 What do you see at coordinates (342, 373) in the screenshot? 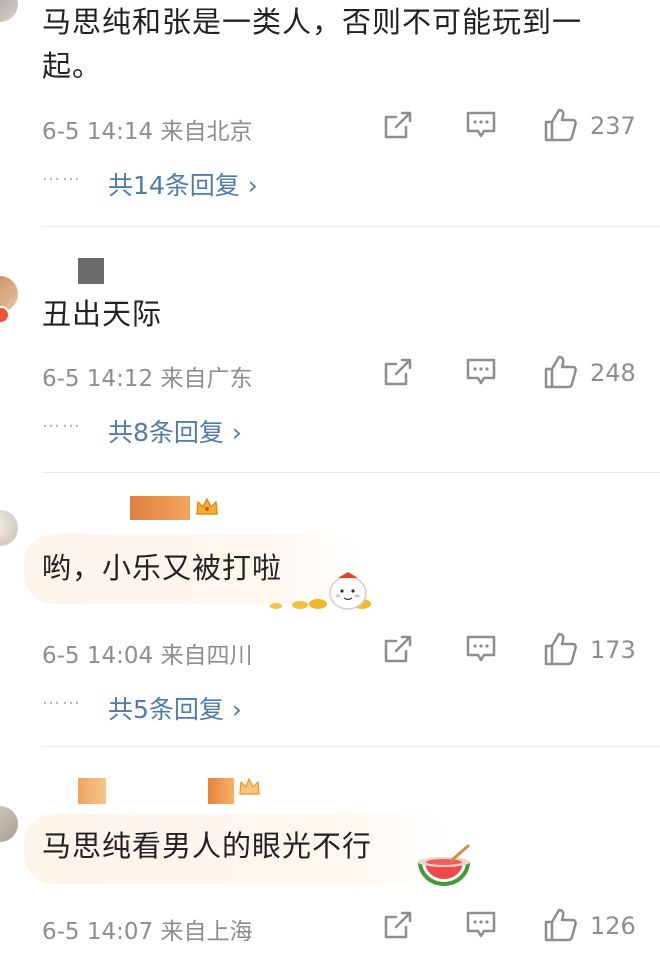
I see `comment-meta: 6-5 14:12 来自广东 248` at bounding box center [342, 373].